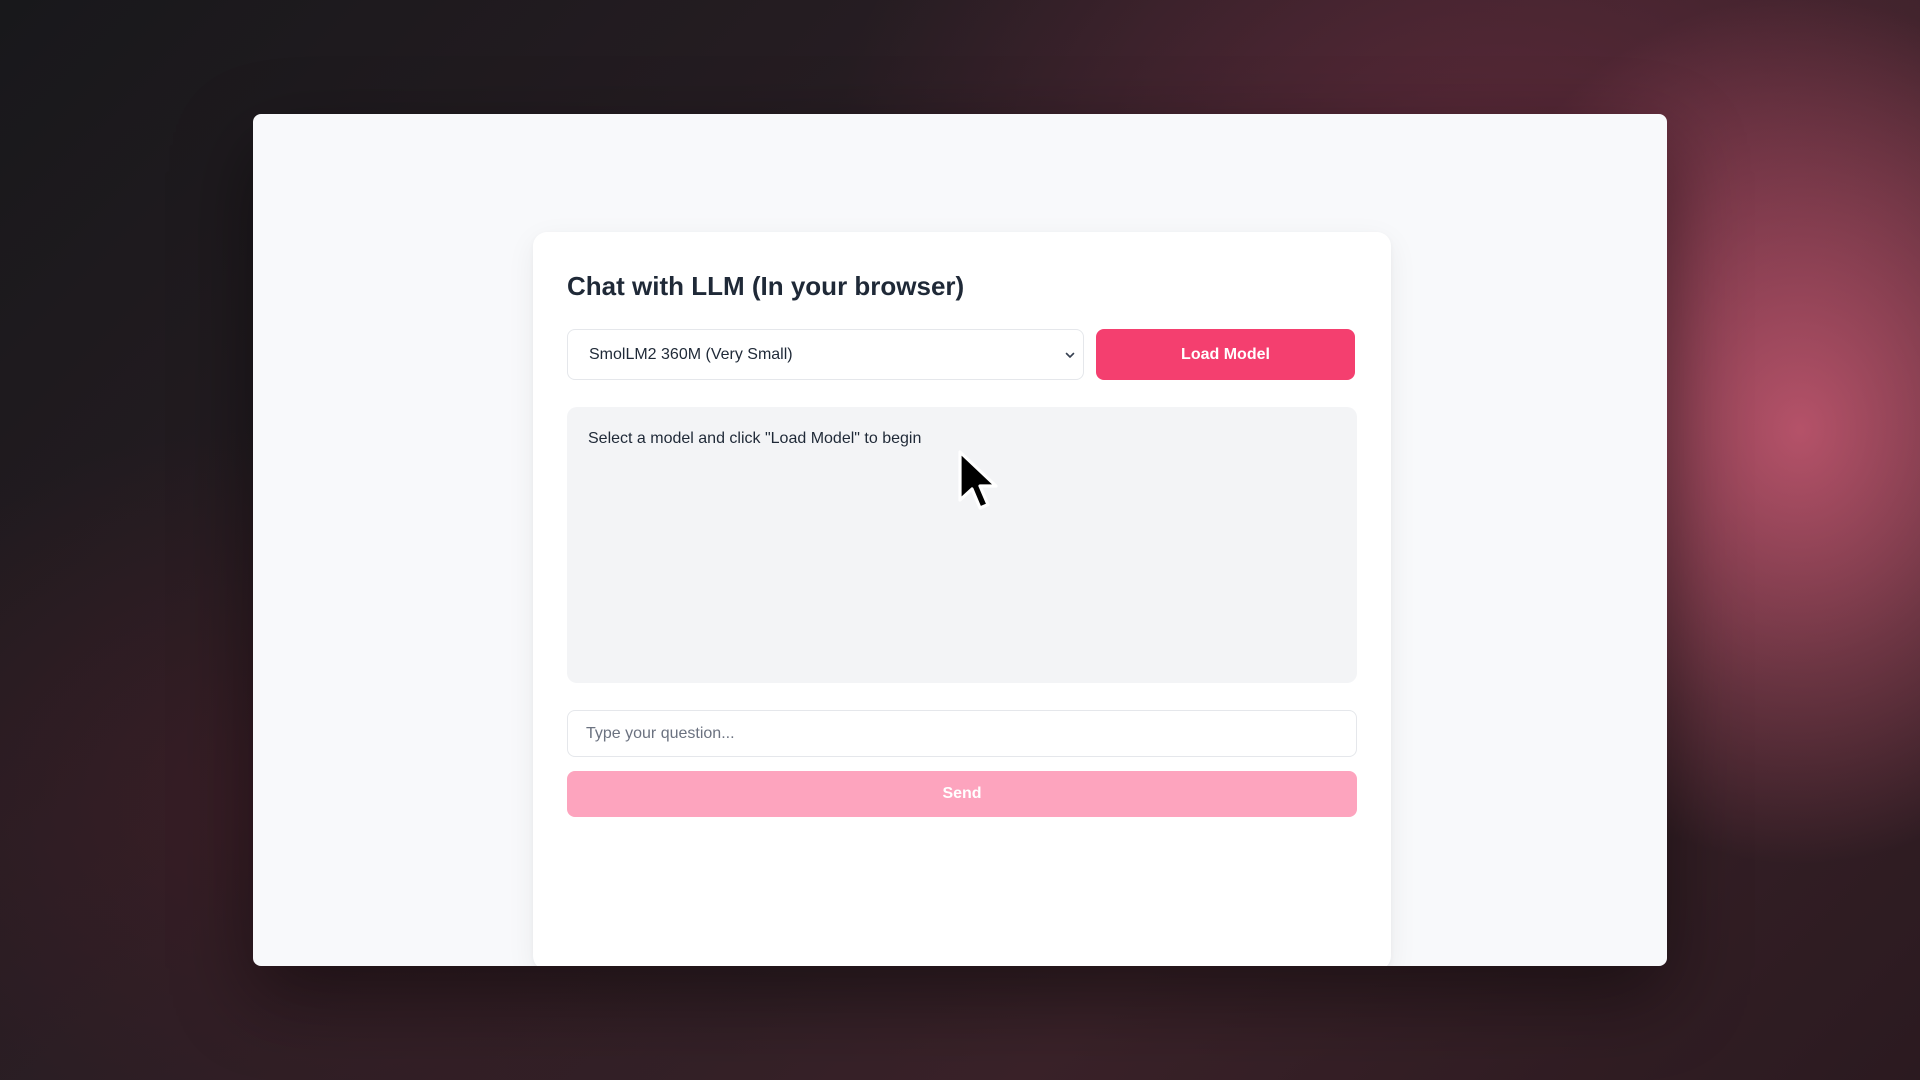  What do you see at coordinates (766, 286) in the screenshot?
I see `page-title: Chat with LLM (In your browser)` at bounding box center [766, 286].